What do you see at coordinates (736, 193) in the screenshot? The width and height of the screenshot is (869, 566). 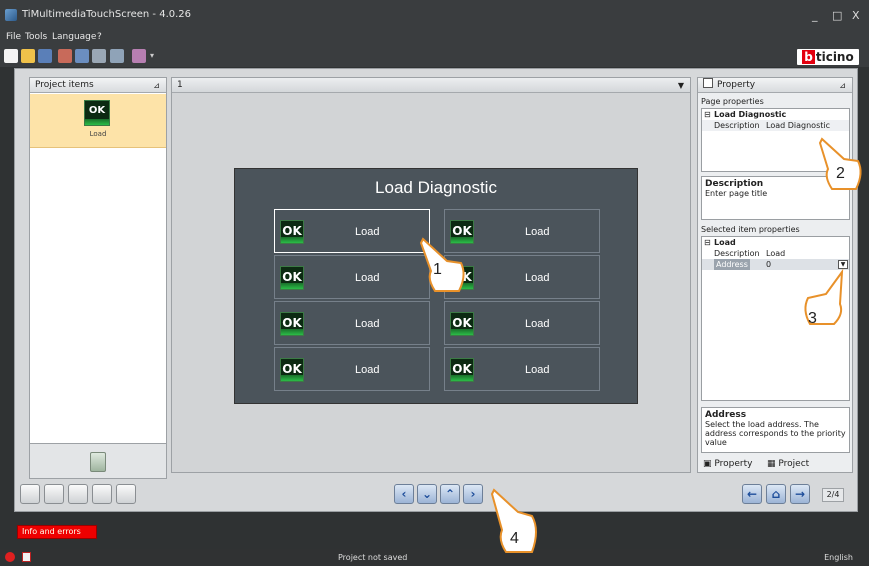 I see `help-text: Enter page title` at bounding box center [736, 193].